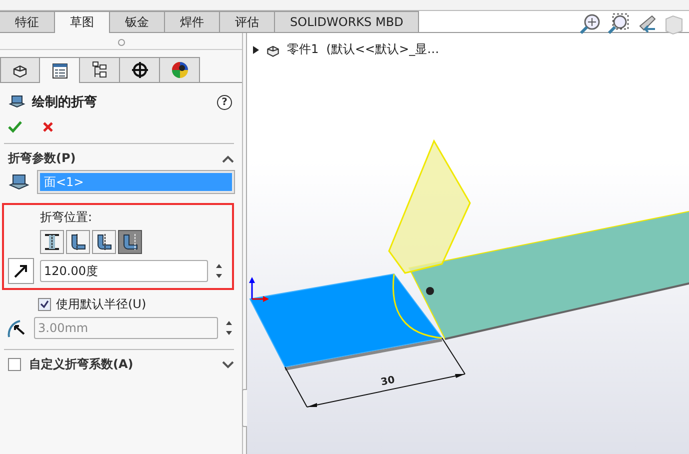  What do you see at coordinates (347, 22) in the screenshot?
I see `command-tab: SOLIDWORKS MBD` at bounding box center [347, 22].